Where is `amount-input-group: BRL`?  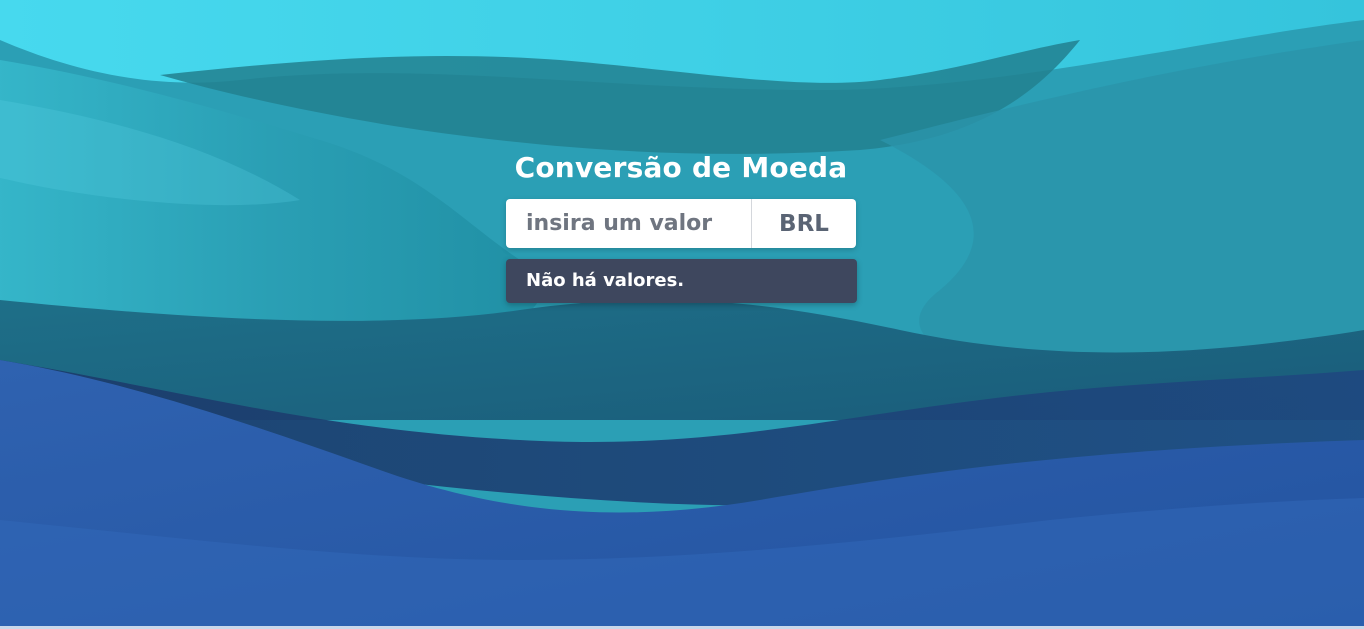
amount-input-group: BRL is located at coordinates (681, 223).